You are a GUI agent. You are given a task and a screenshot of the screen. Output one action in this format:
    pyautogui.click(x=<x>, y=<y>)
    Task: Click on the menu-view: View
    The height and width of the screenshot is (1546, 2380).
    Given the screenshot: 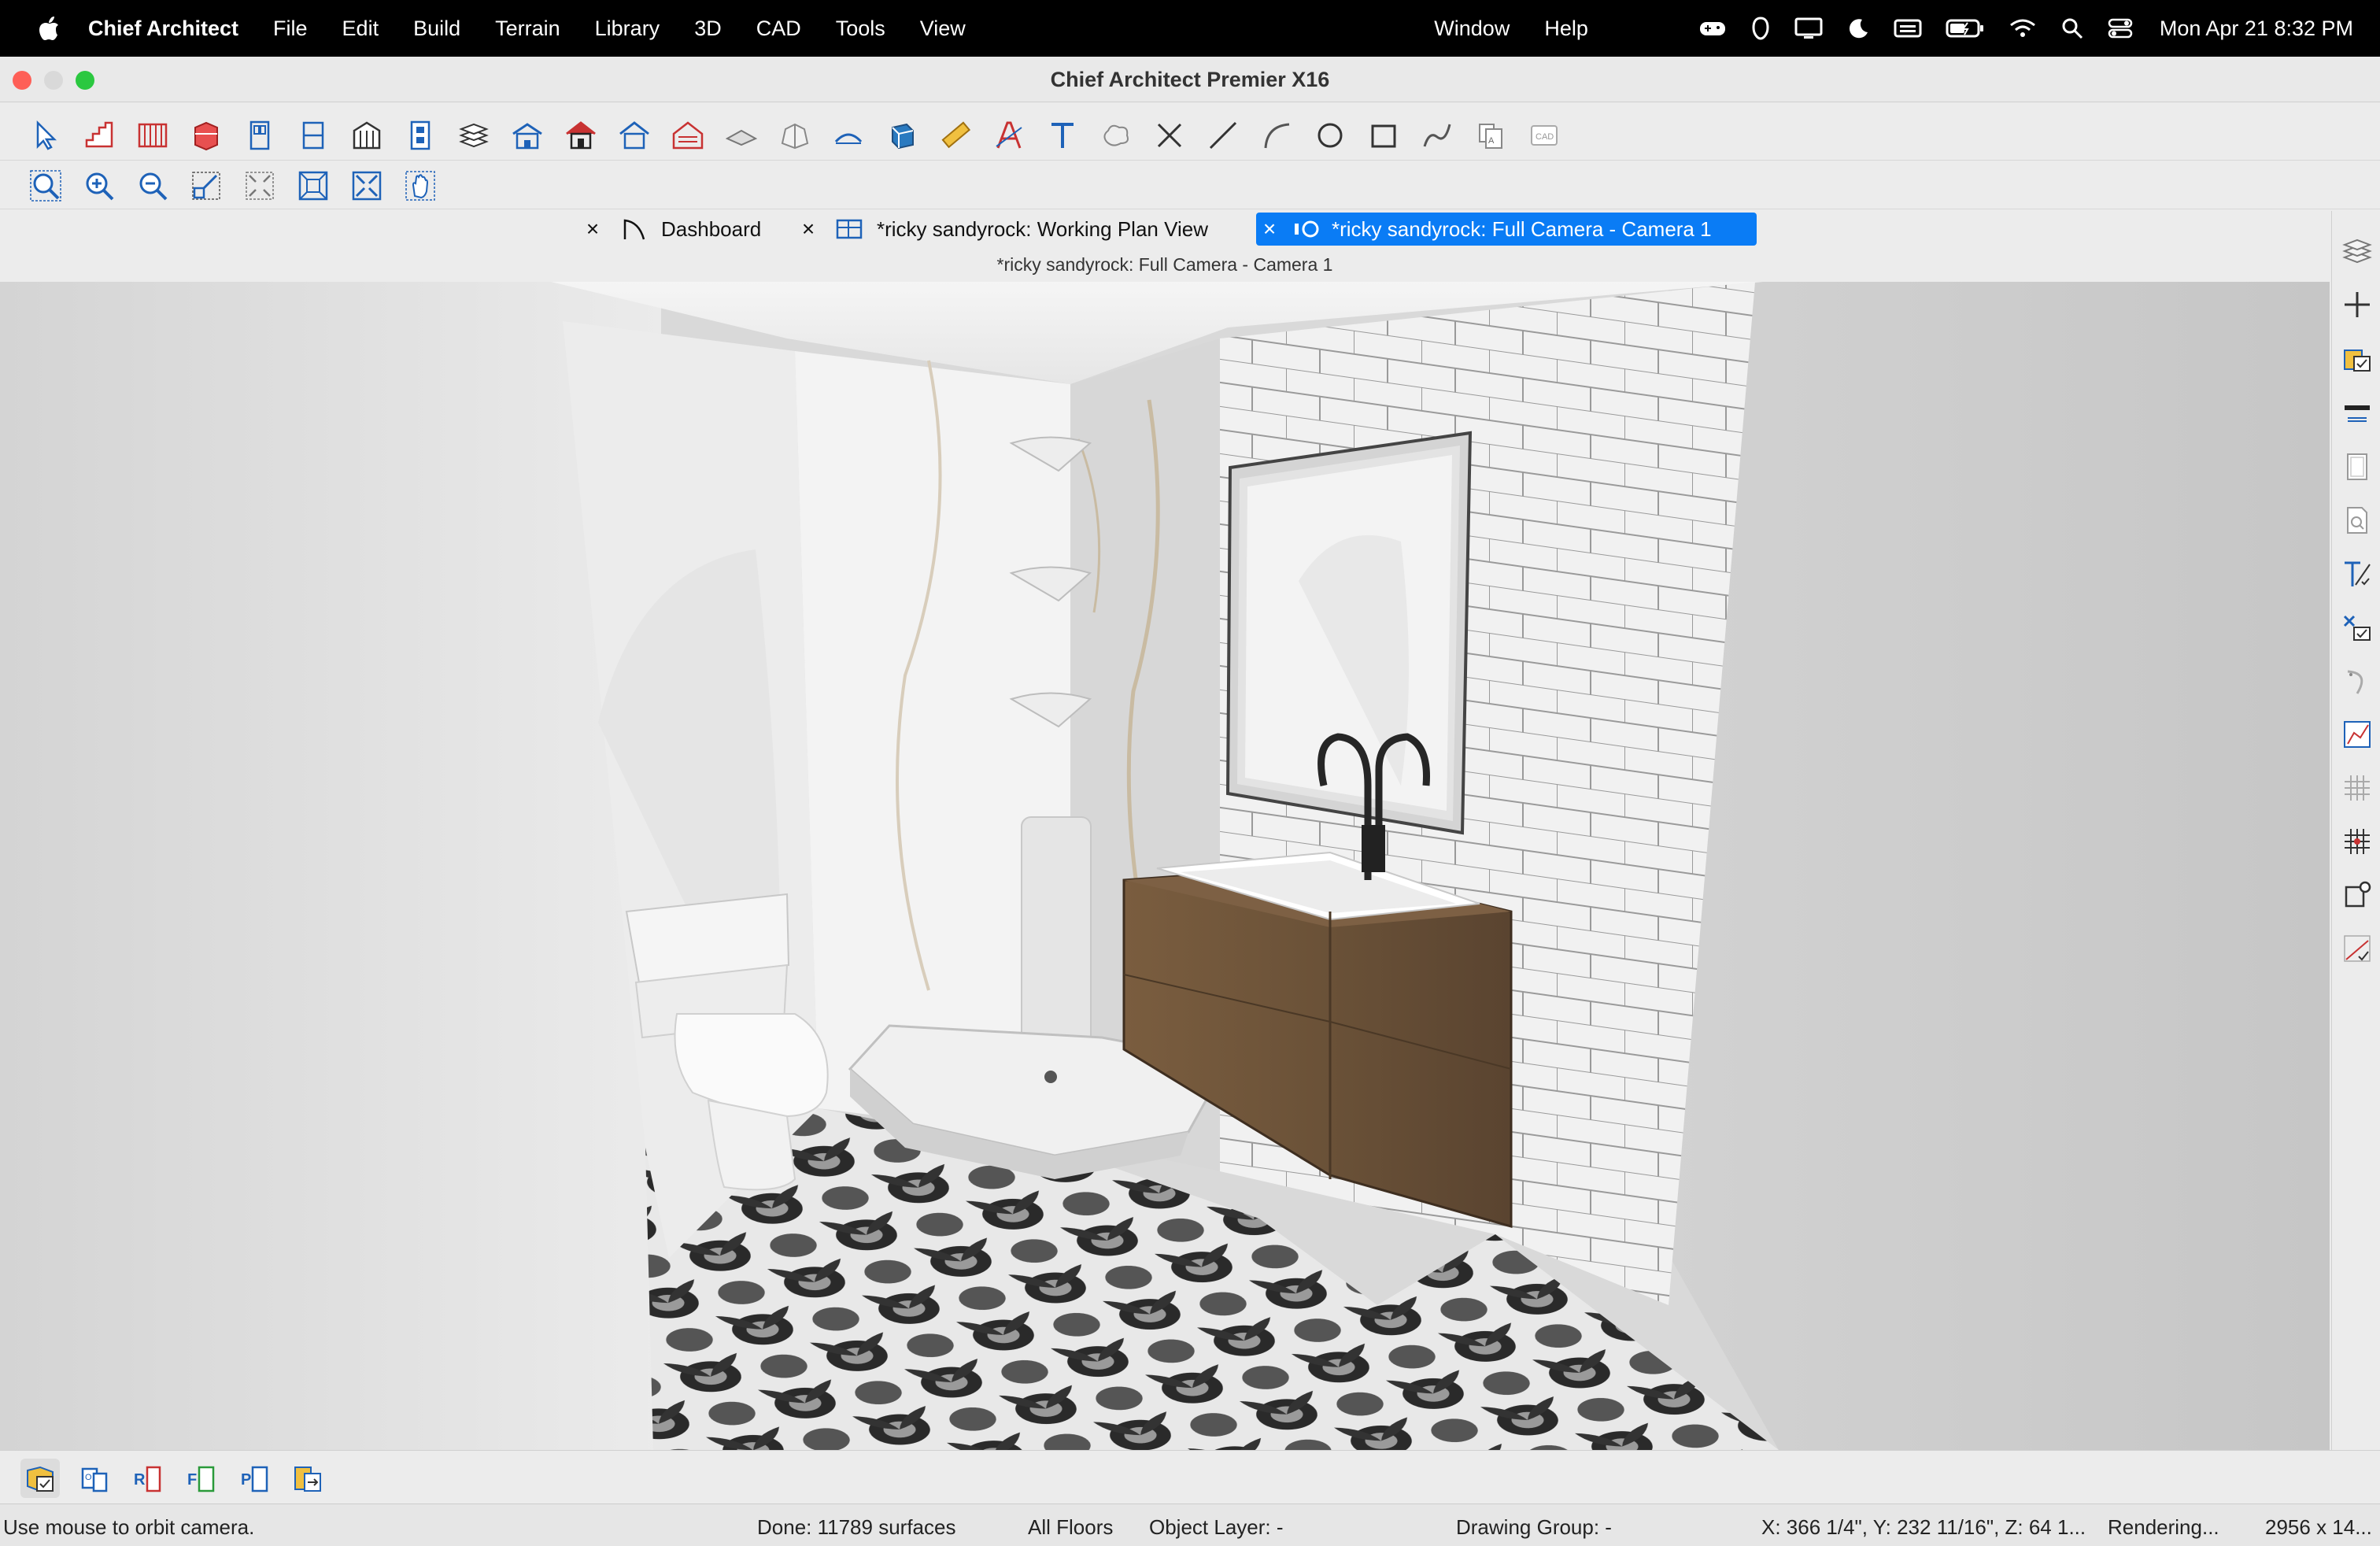 What is the action you would take?
    pyautogui.click(x=943, y=29)
    